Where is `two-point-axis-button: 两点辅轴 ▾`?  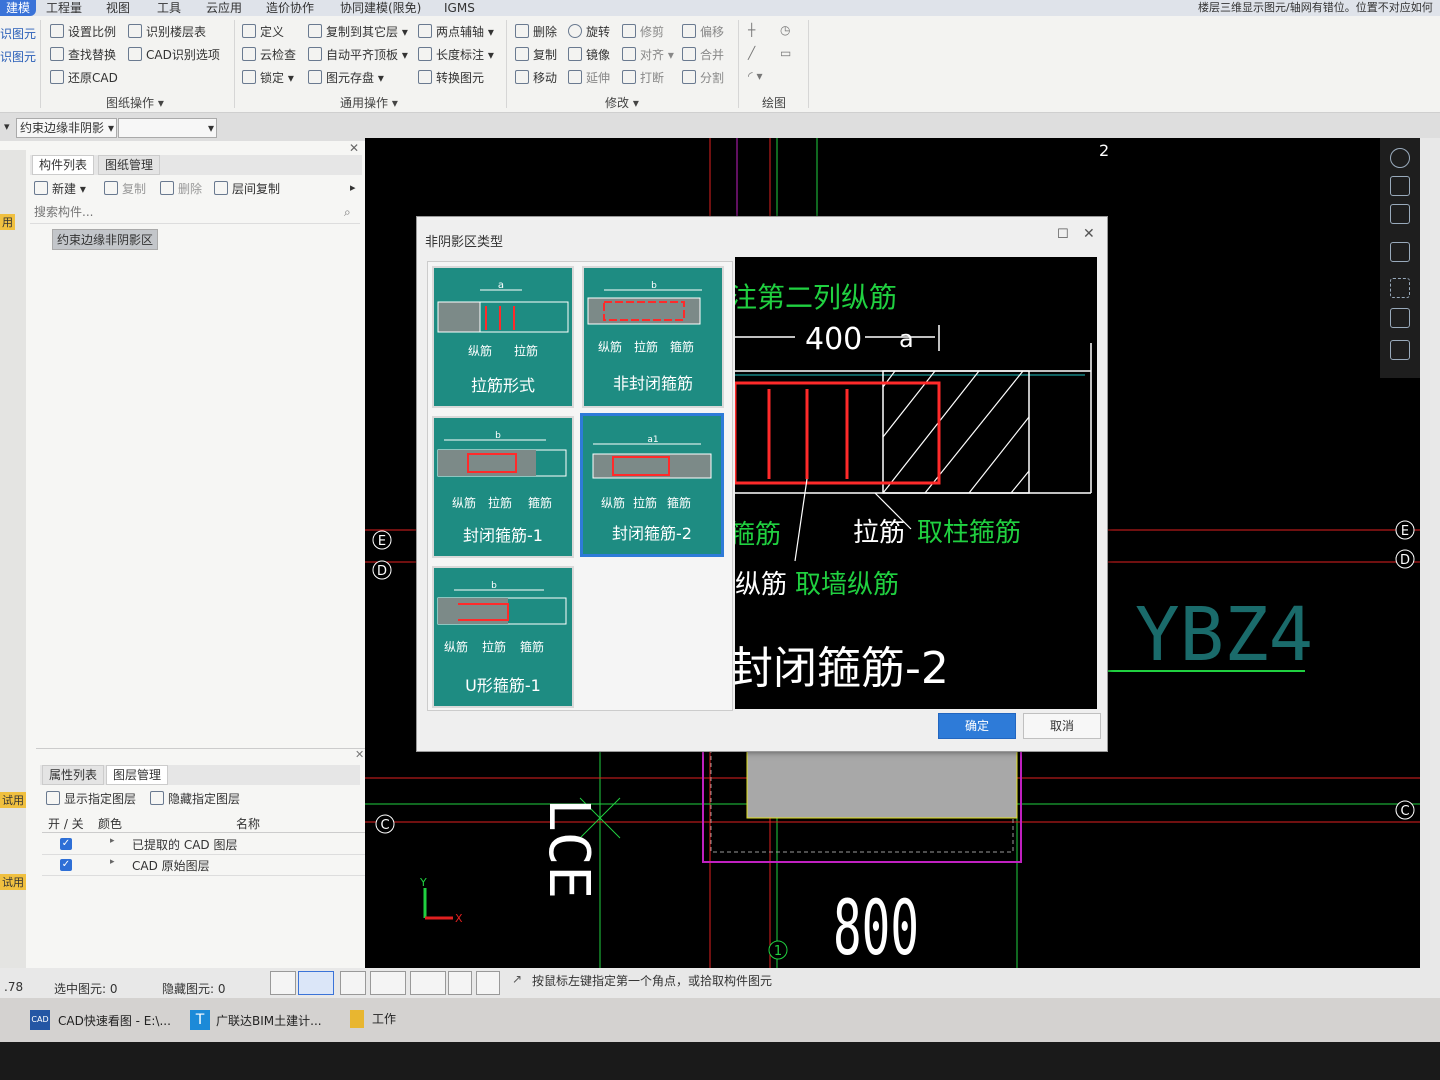 two-point-axis-button: 两点辅轴 ▾ is located at coordinates (456, 32).